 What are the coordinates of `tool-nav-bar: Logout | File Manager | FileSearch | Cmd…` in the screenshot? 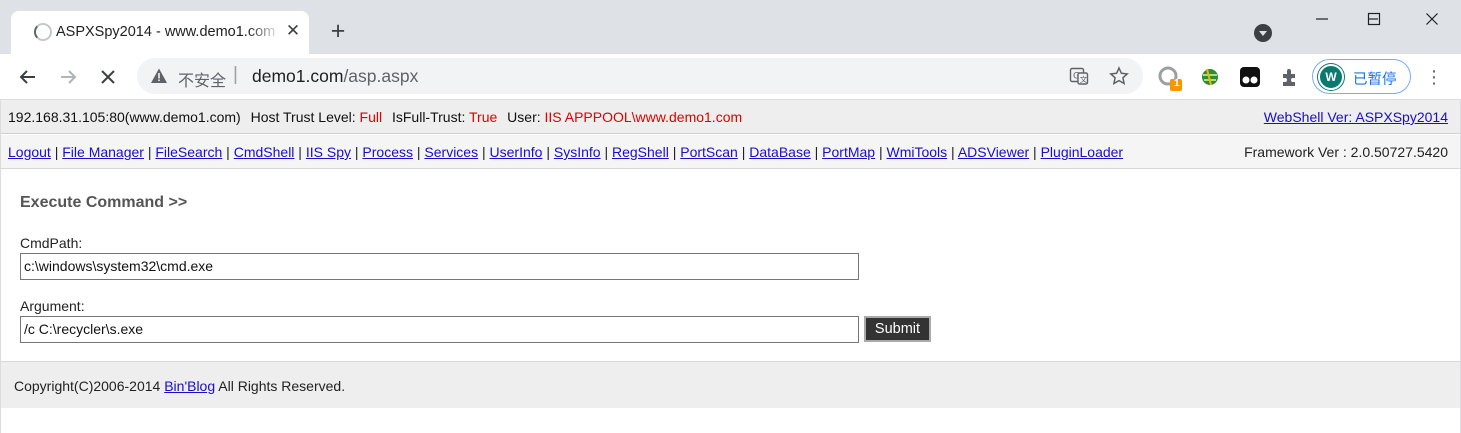 It's located at (730, 152).